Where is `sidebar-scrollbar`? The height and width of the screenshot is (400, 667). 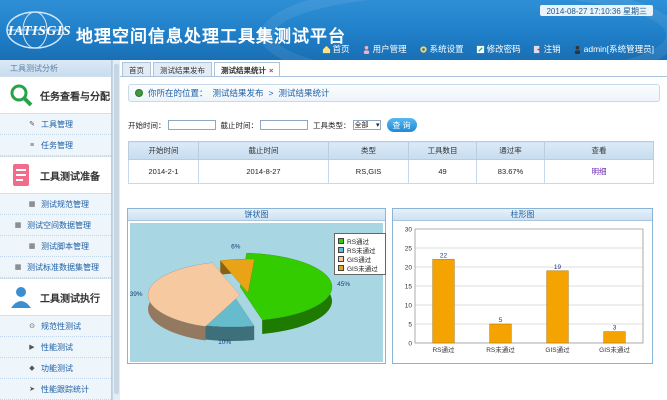
sidebar-scrollbar is located at coordinates (116, 230).